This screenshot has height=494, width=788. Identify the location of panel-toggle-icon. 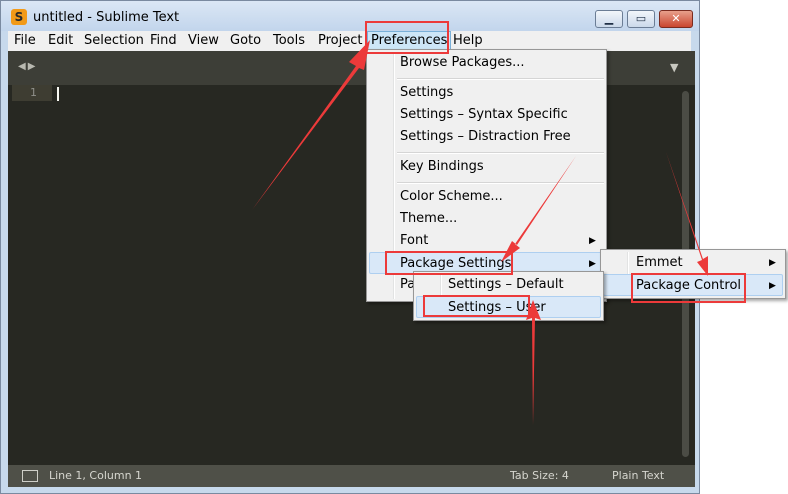
(30, 476).